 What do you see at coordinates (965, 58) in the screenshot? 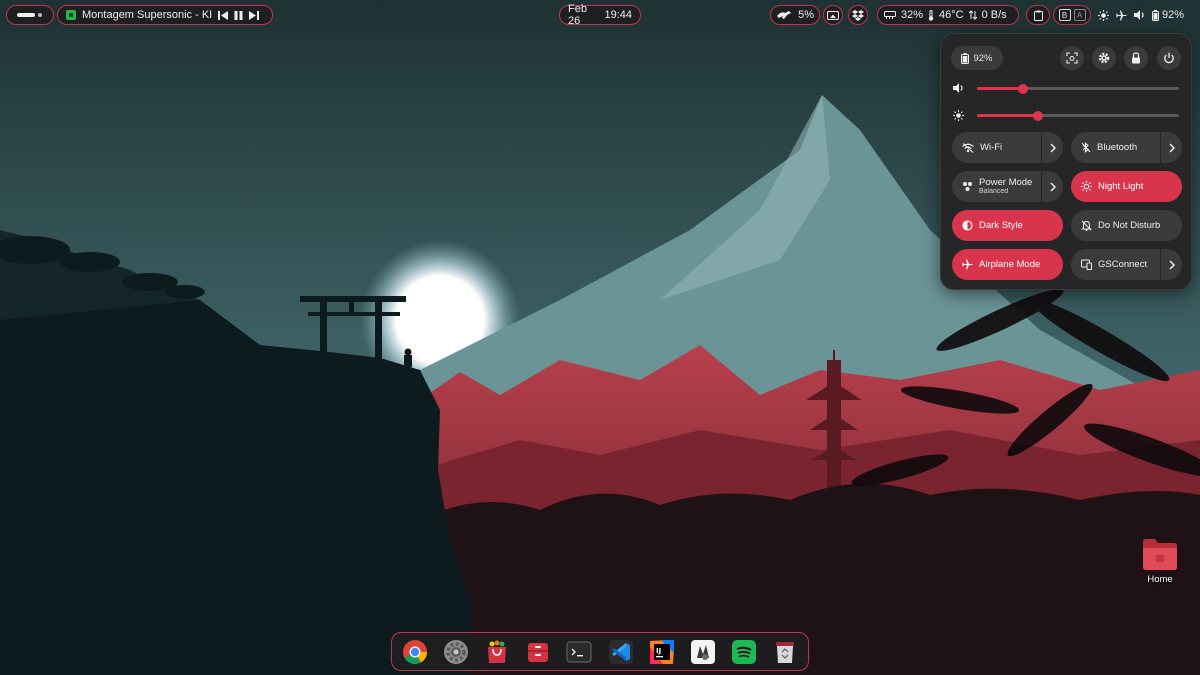
I see `battery-icon` at bounding box center [965, 58].